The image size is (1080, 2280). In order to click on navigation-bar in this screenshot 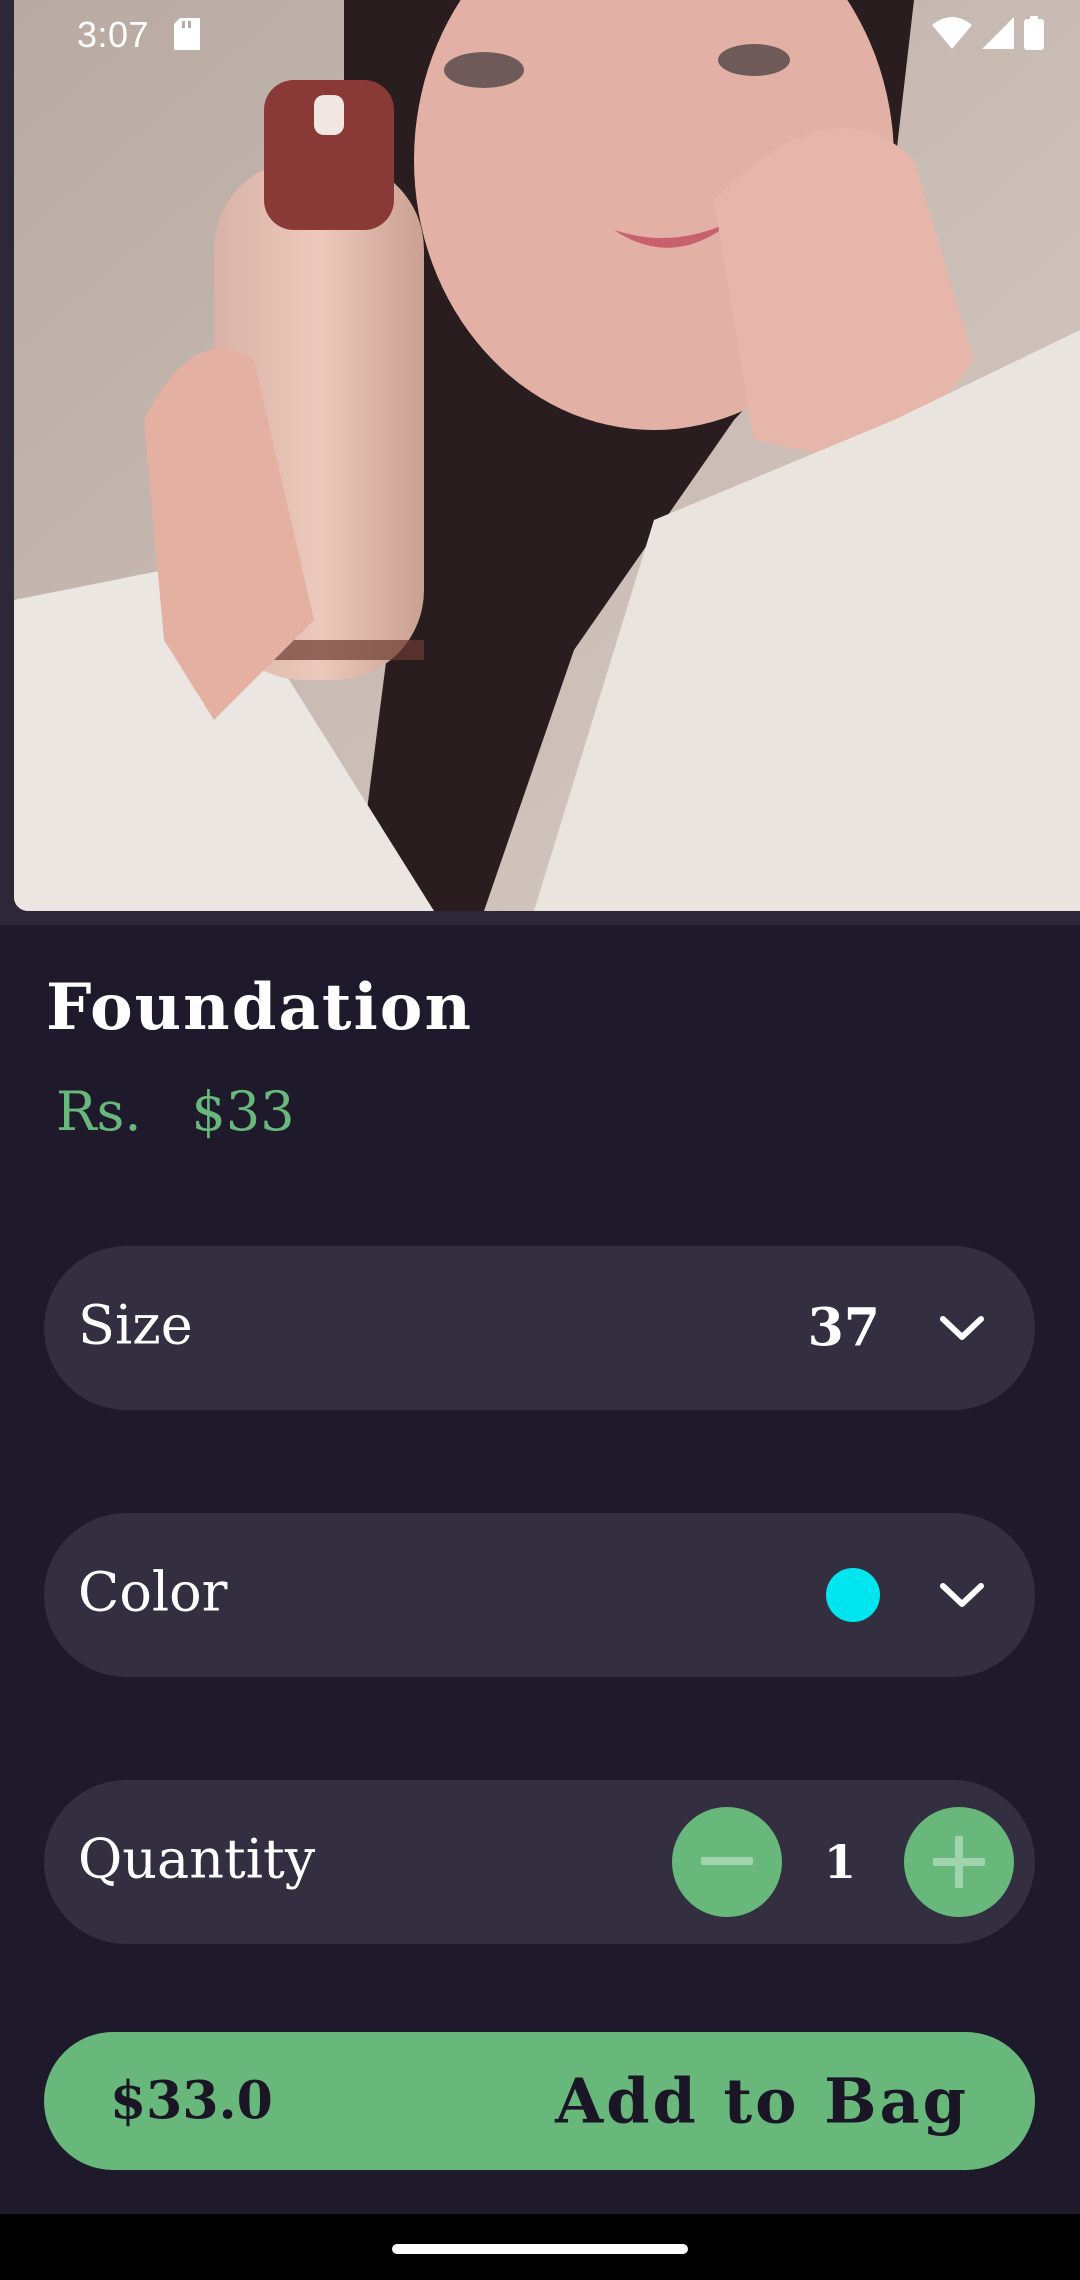, I will do `click(540, 2247)`.